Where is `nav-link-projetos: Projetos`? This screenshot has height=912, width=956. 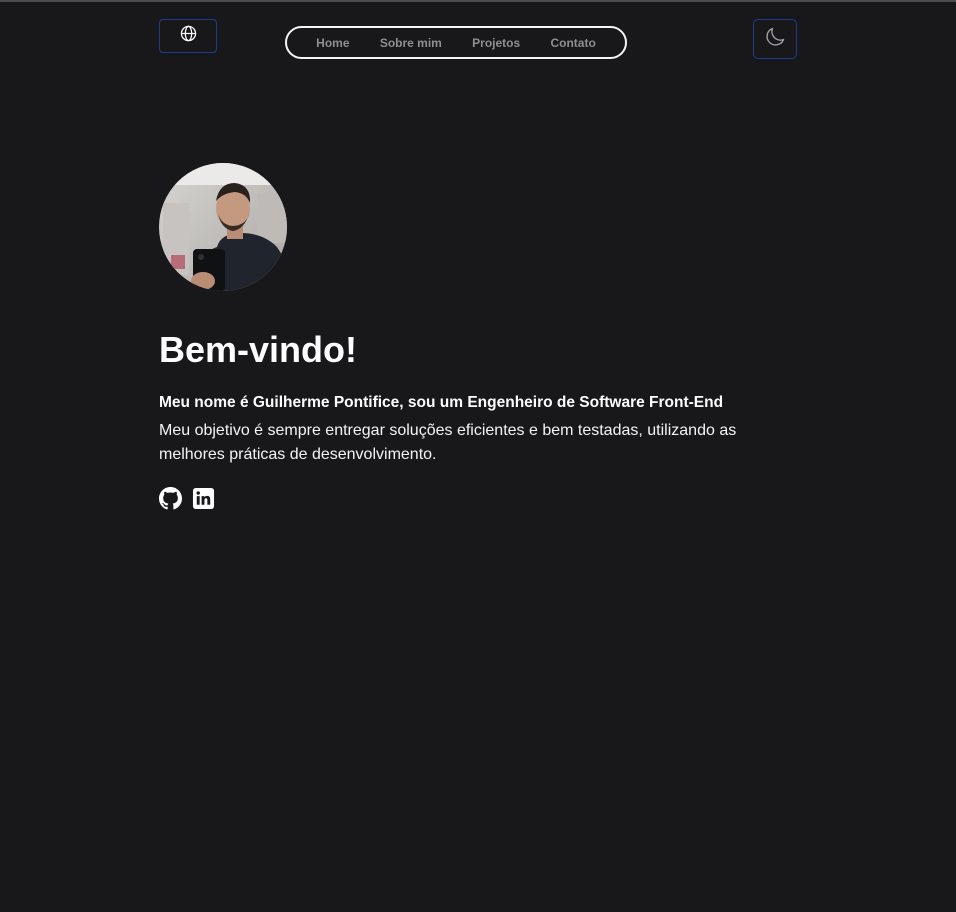
nav-link-projetos: Projetos is located at coordinates (496, 43).